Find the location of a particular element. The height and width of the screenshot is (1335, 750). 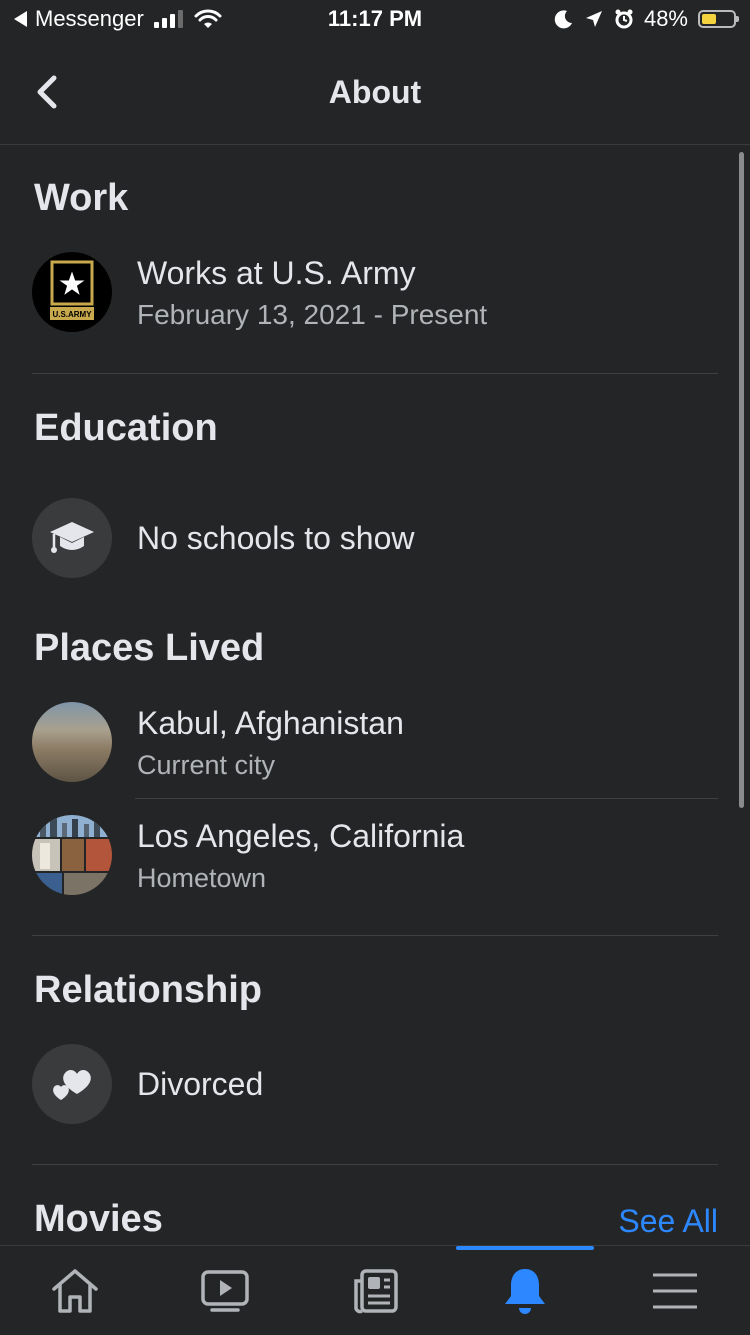

graduation-cap-icon is located at coordinates (72, 537).